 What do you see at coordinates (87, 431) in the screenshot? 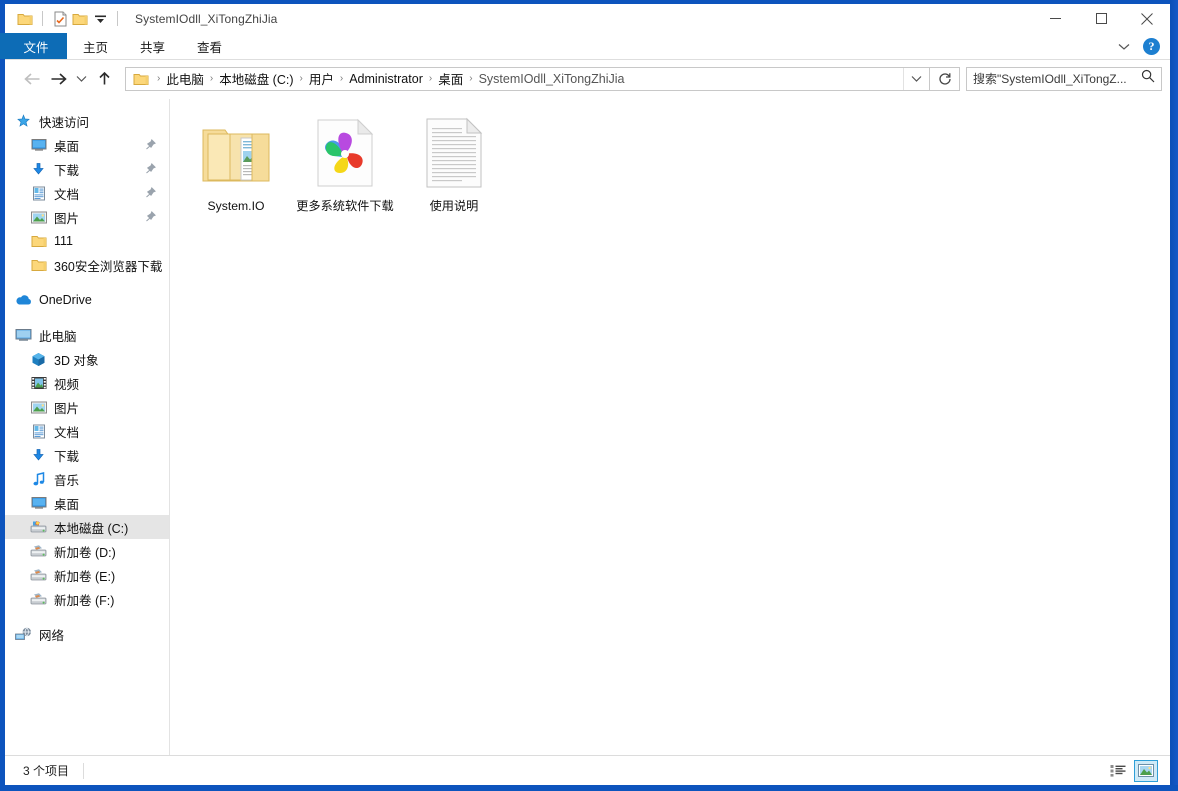
I see `sidebar-item-documents-pc: 文档` at bounding box center [87, 431].